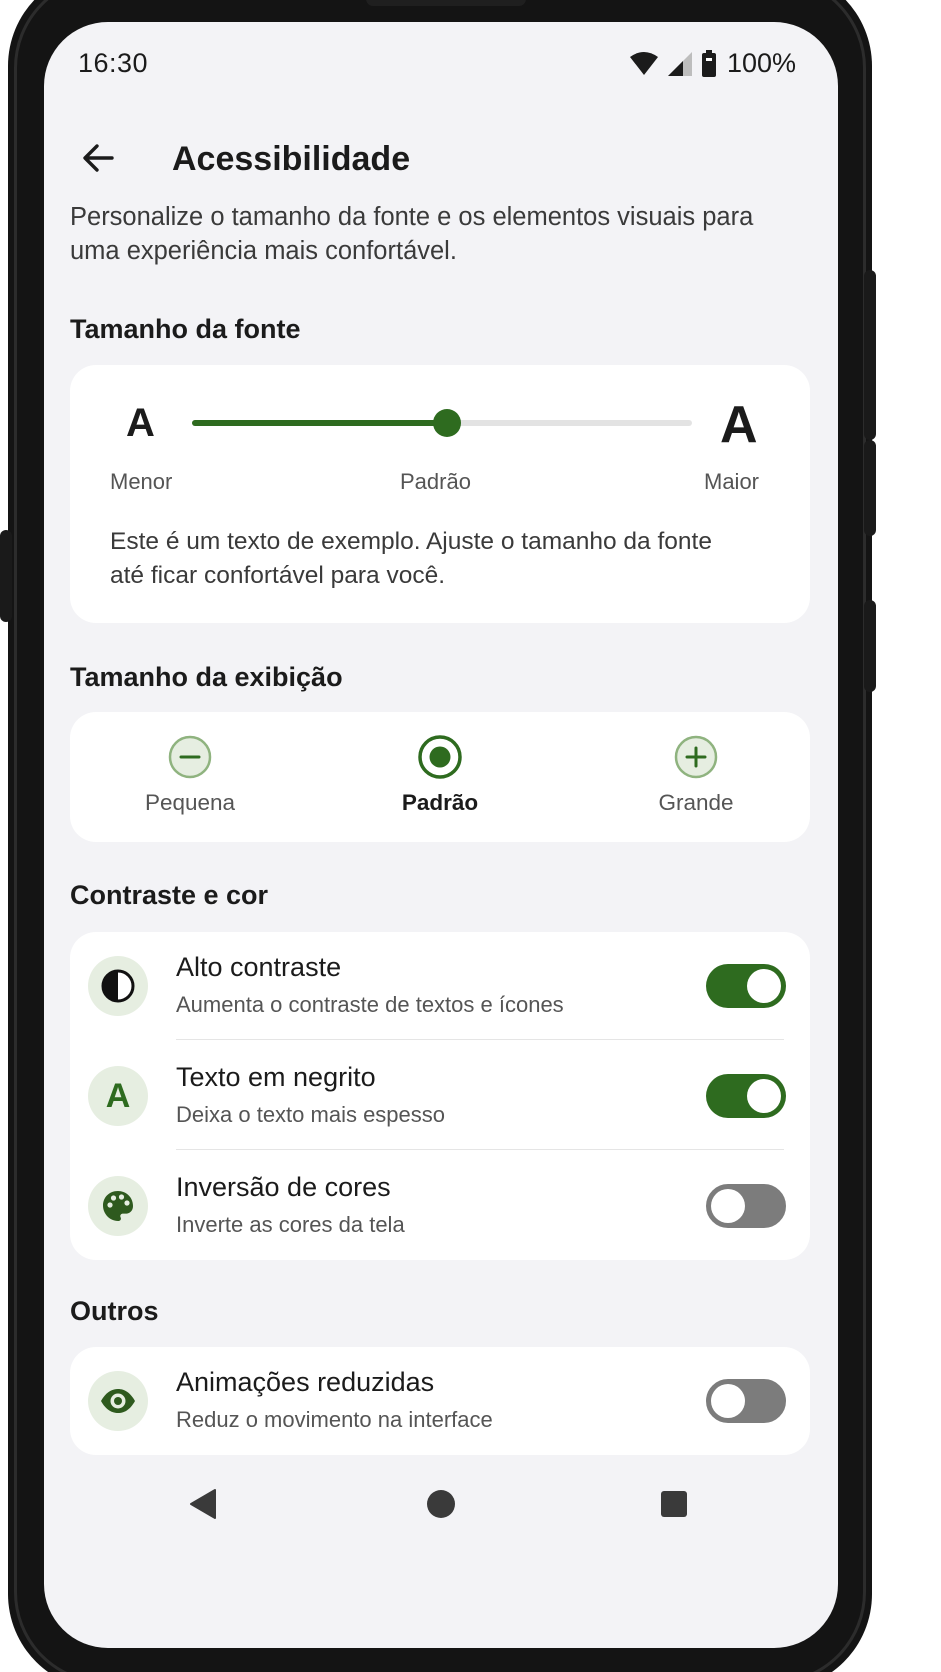  Describe the element at coordinates (746, 1096) in the screenshot. I see `bold-text-toggle` at that location.